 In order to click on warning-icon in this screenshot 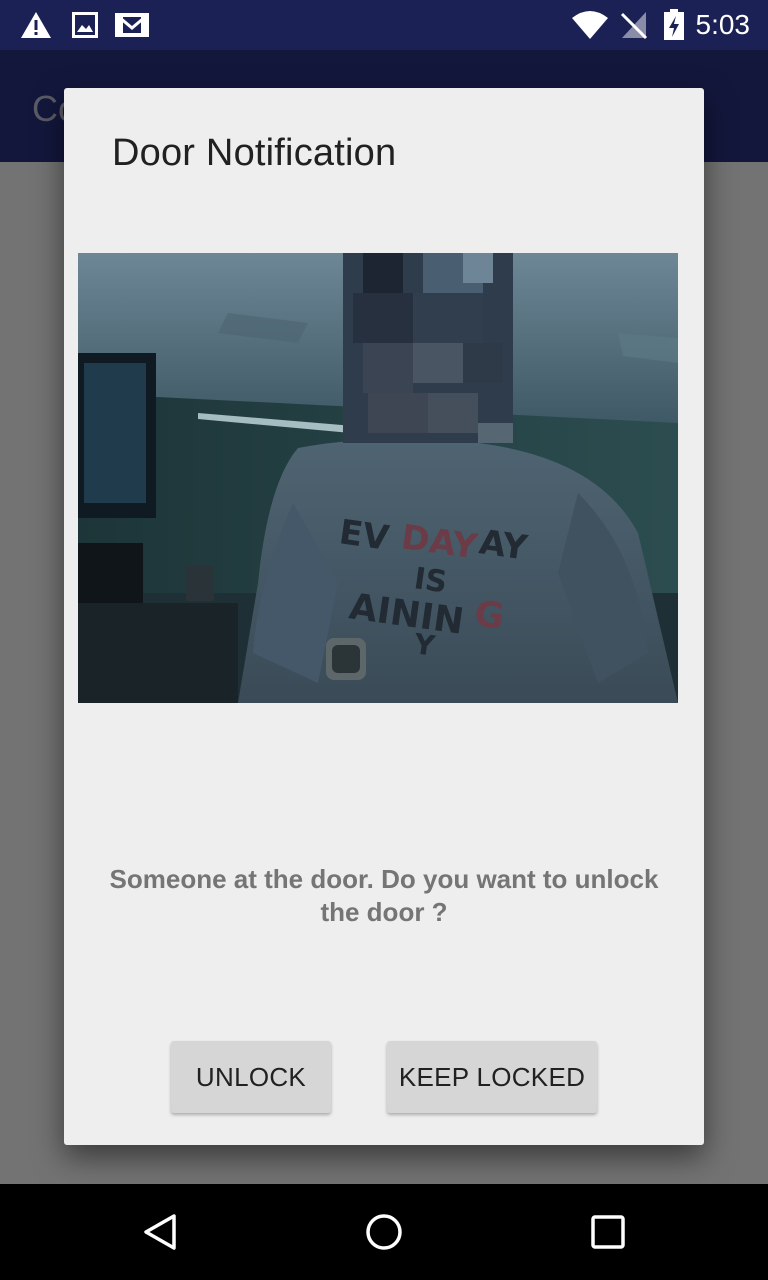, I will do `click(36, 25)`.